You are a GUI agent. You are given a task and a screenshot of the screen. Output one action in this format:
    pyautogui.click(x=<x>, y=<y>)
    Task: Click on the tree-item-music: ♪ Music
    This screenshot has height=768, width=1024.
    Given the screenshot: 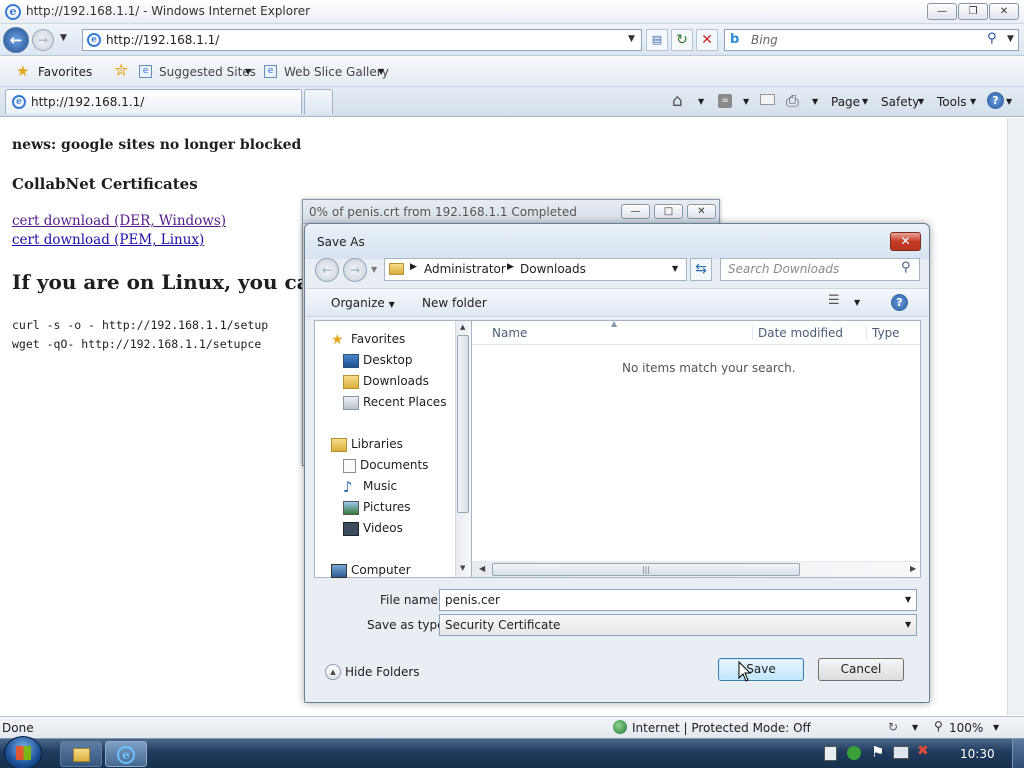 What is the action you would take?
    pyautogui.click(x=370, y=486)
    